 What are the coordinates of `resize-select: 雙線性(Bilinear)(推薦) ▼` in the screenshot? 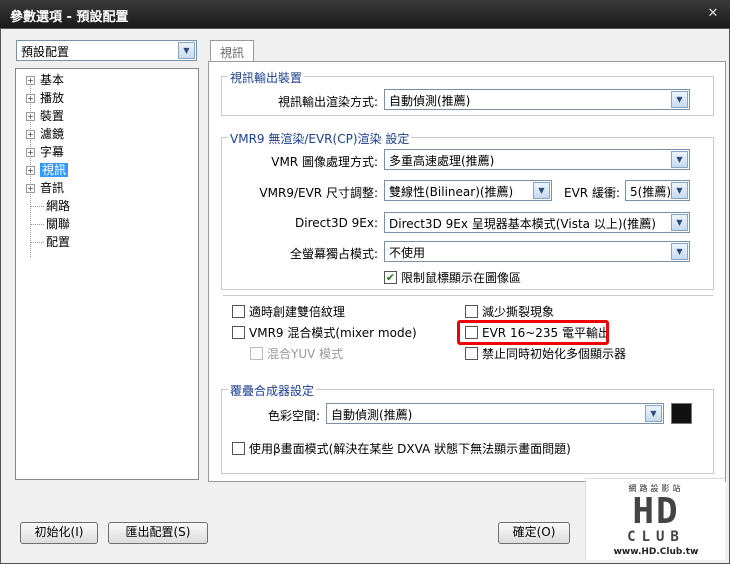 It's located at (468, 190).